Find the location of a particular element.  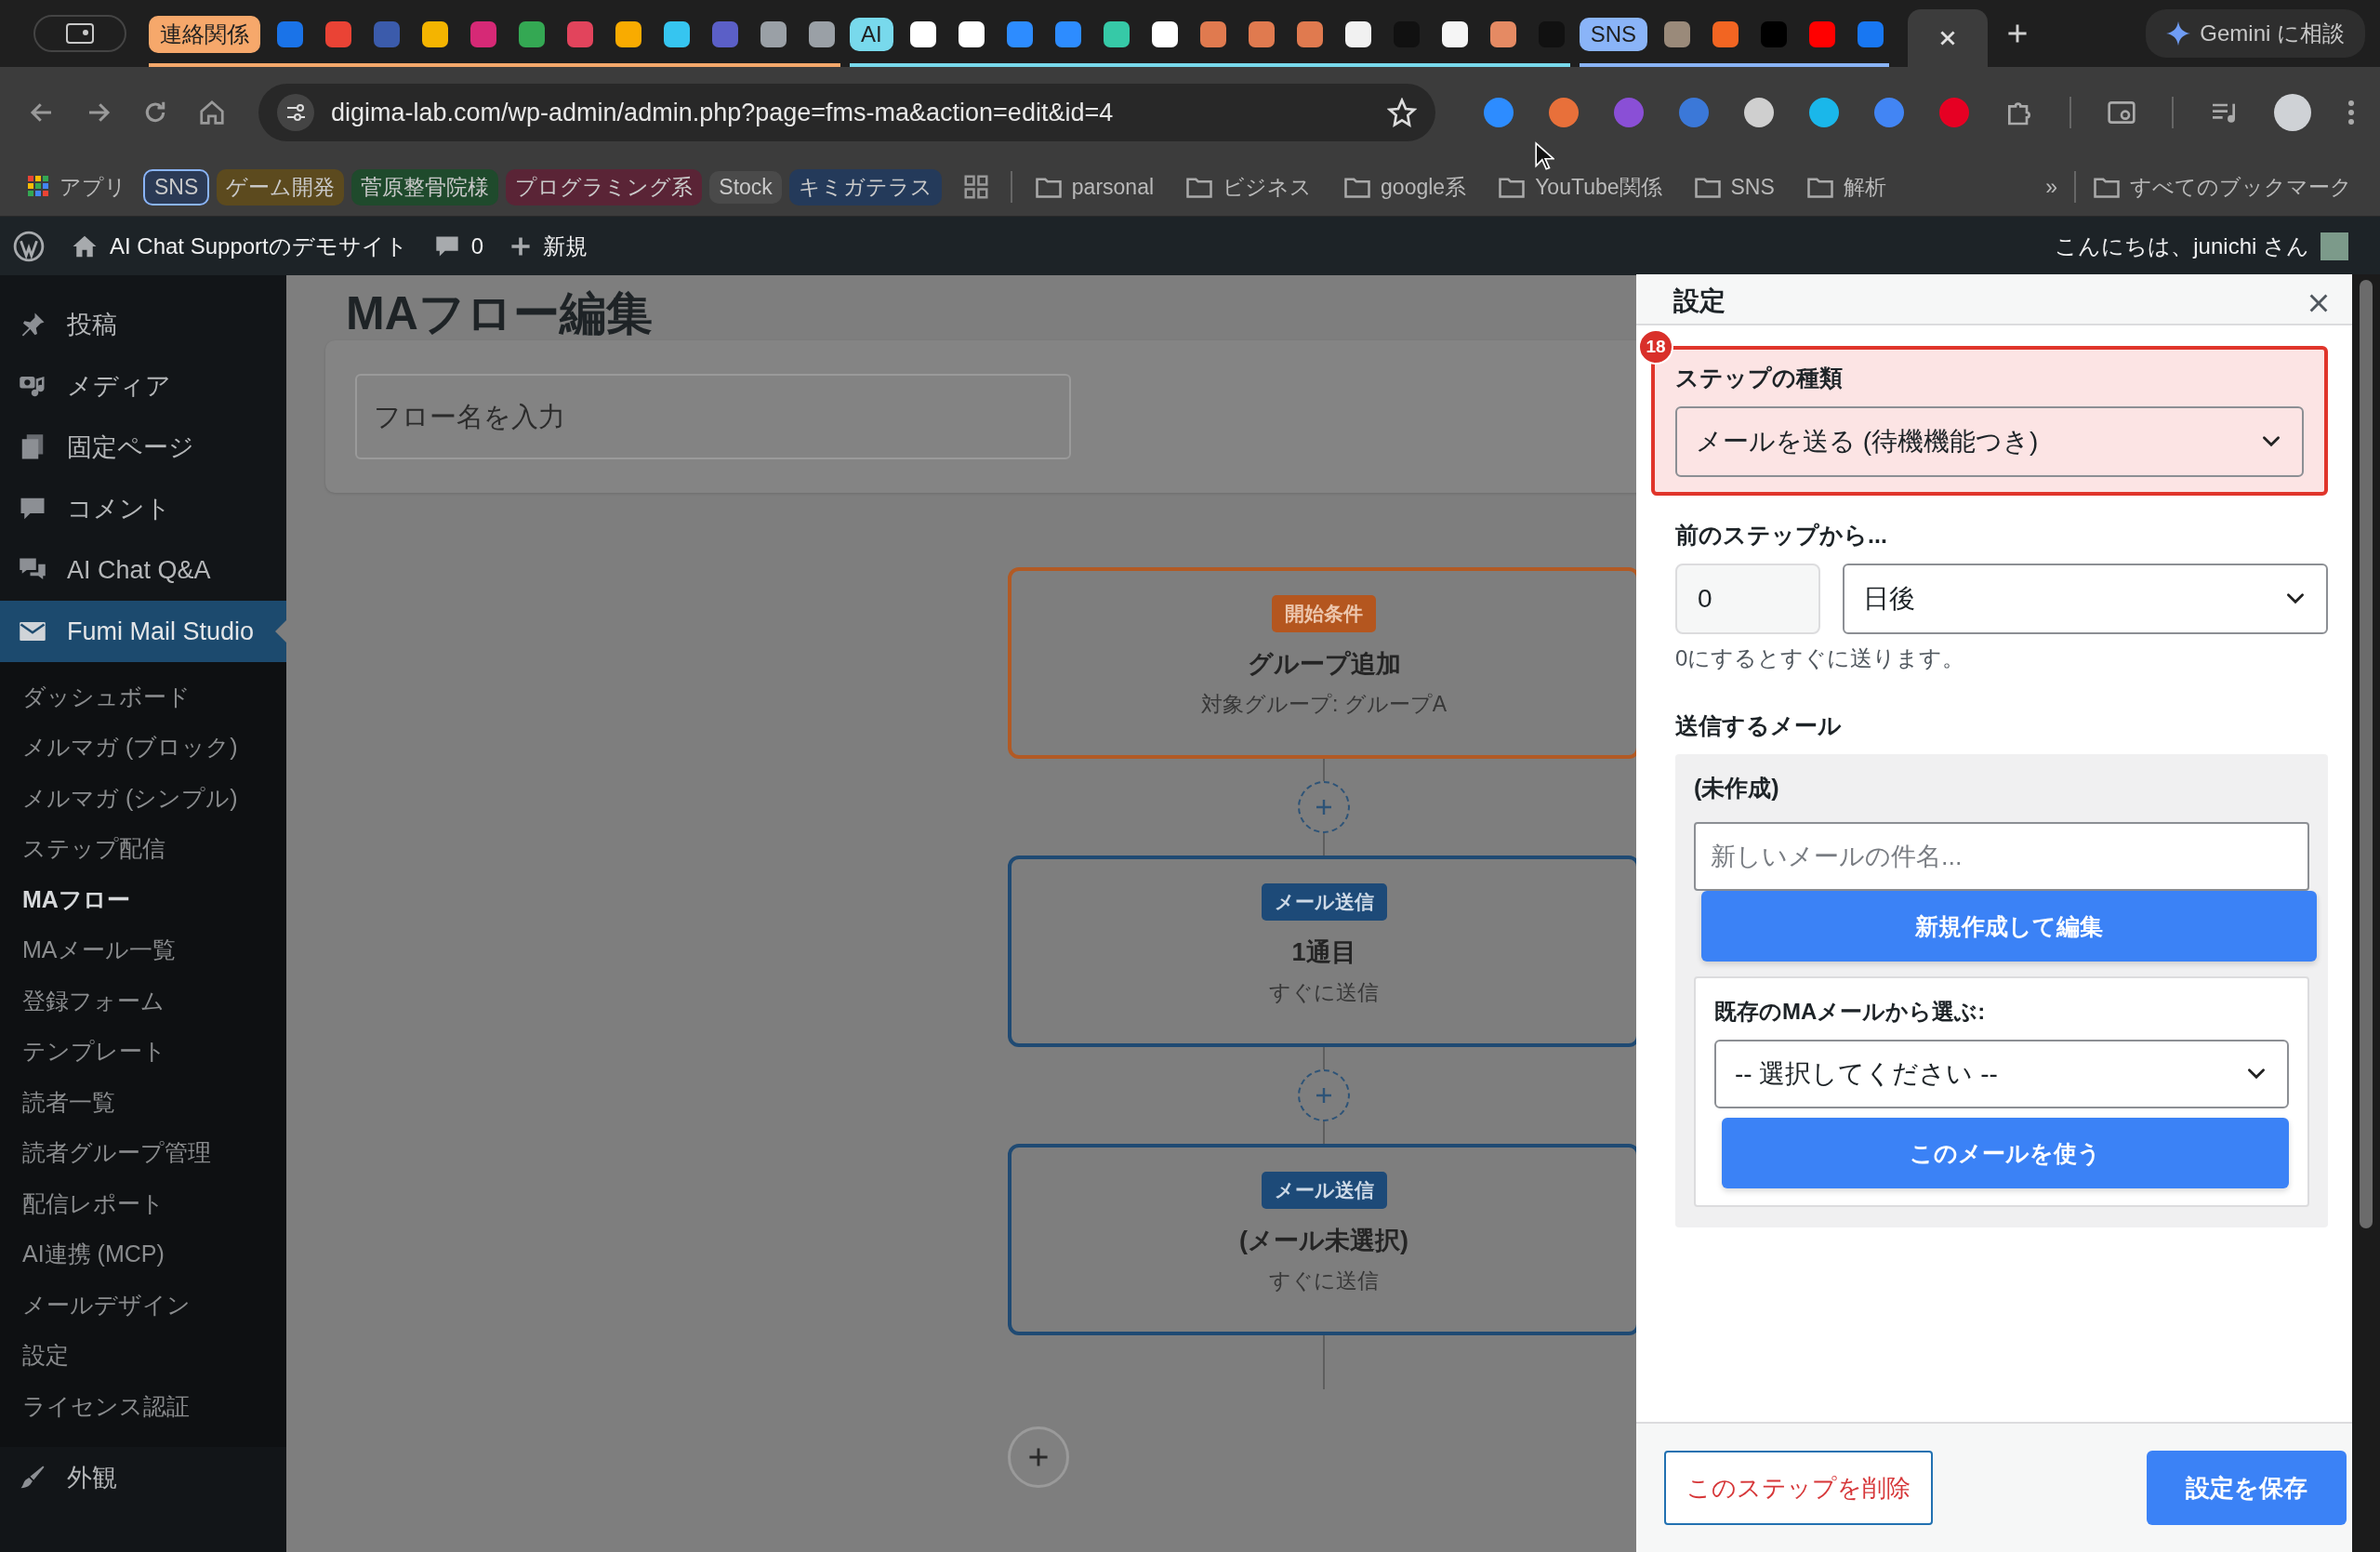

screen-share-icon is located at coordinates (80, 33).